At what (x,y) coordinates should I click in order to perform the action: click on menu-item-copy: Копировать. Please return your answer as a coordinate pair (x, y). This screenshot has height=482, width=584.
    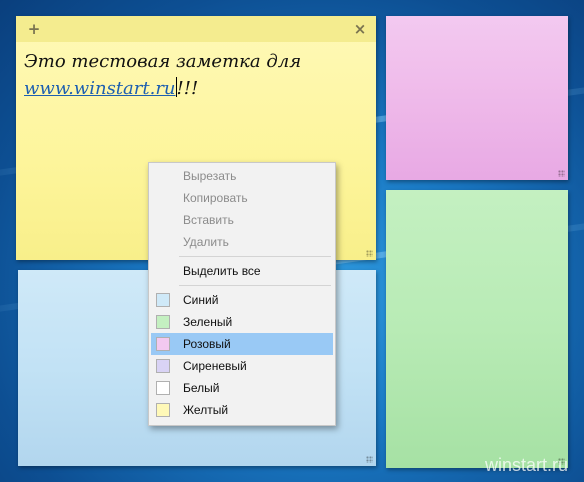
    Looking at the image, I should click on (242, 198).